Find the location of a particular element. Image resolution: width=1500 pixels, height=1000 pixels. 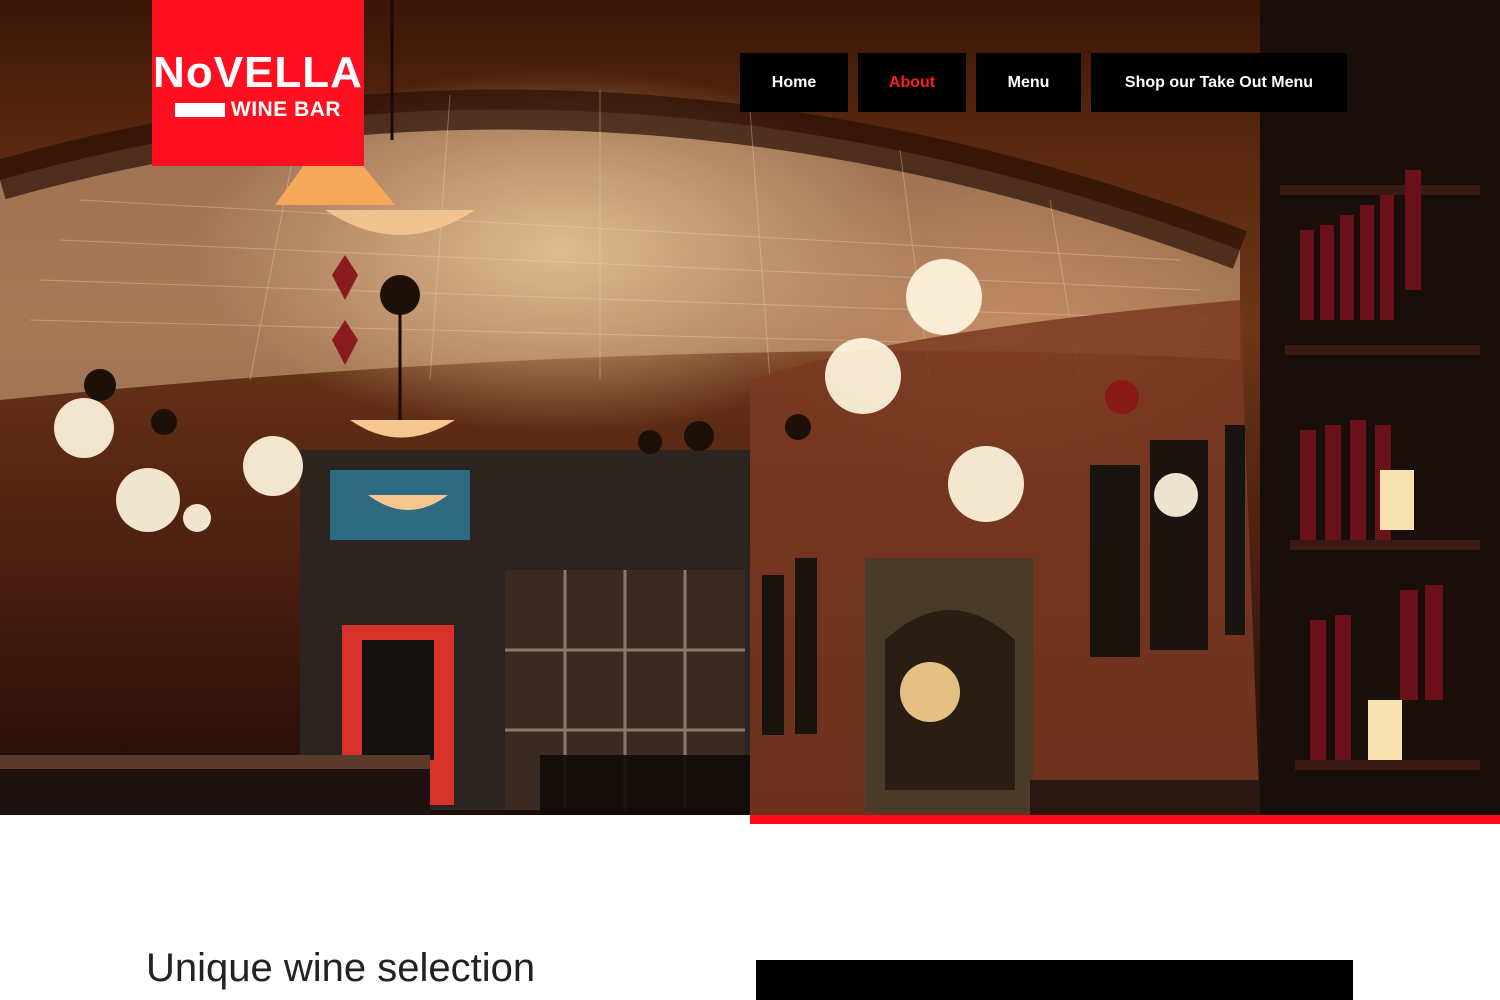

nav-item-menu: Menu is located at coordinates (1028, 82).